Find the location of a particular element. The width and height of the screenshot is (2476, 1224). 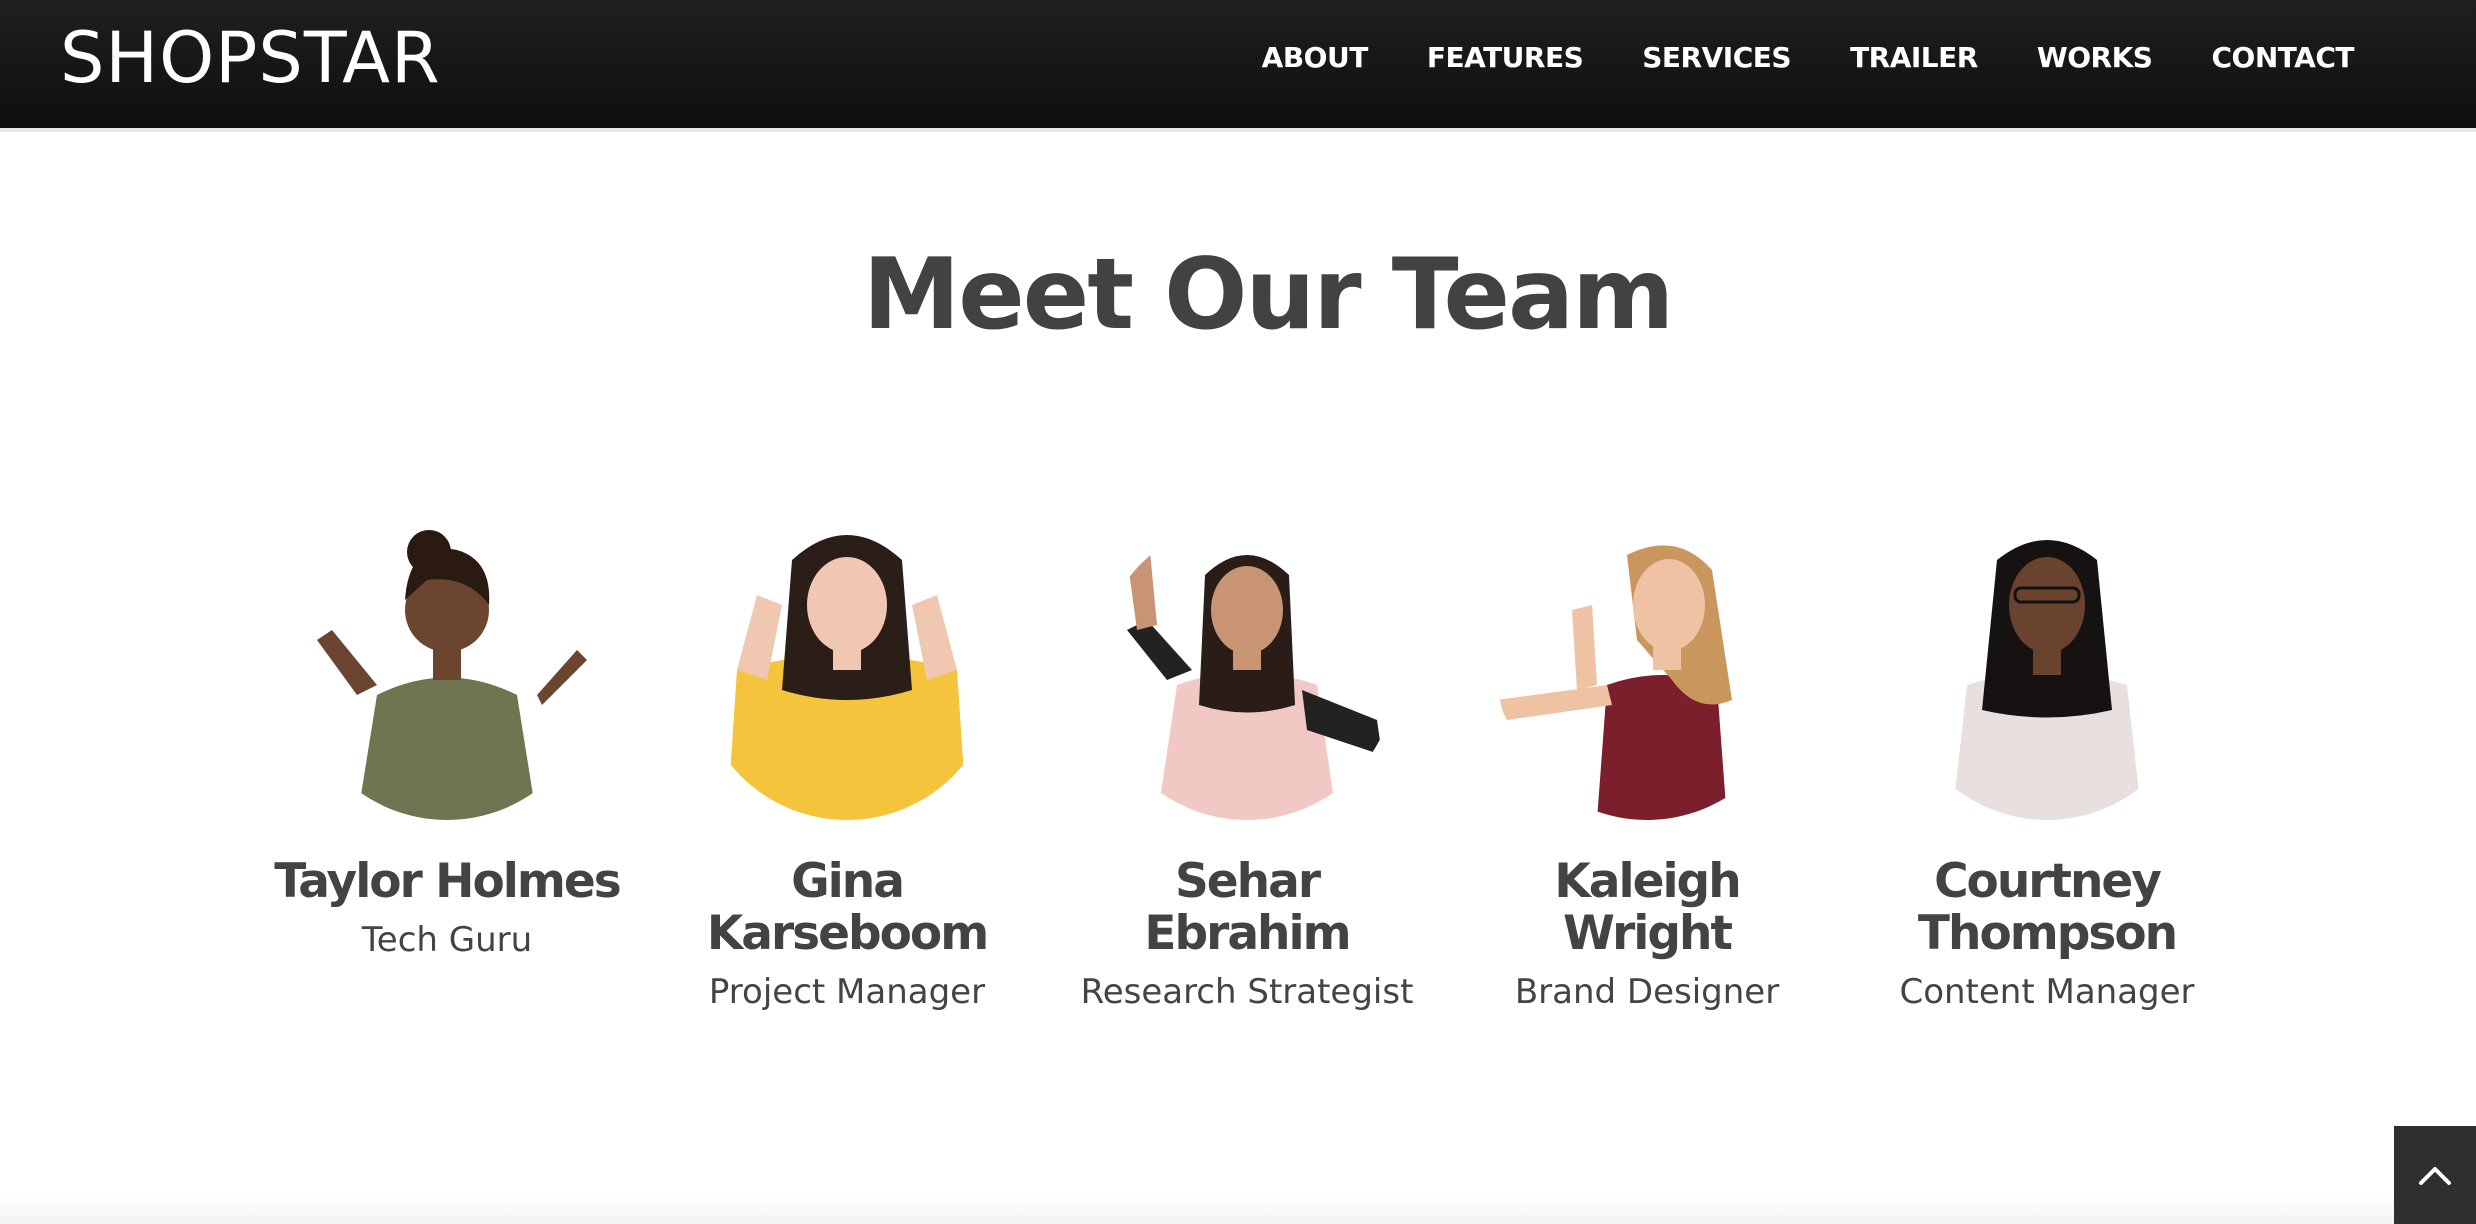

team-member-card: Sehar Ebrahim Research Strategist is located at coordinates (1247, 767).